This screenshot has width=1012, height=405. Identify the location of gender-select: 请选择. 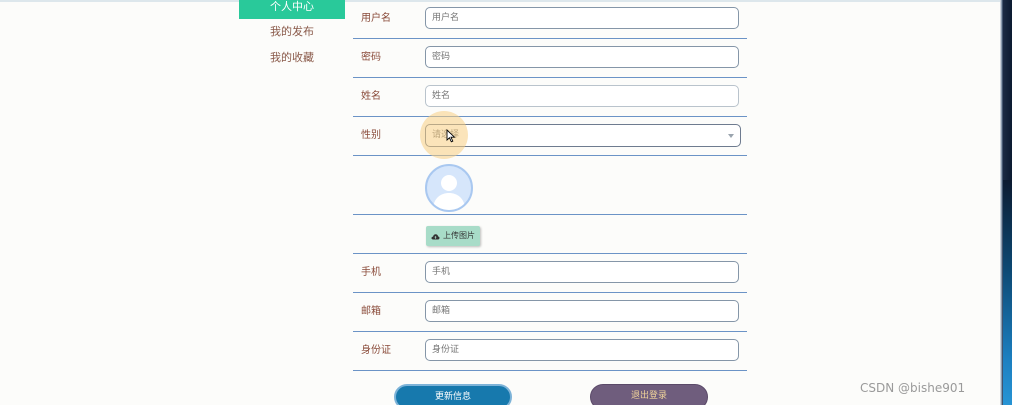
(583, 135).